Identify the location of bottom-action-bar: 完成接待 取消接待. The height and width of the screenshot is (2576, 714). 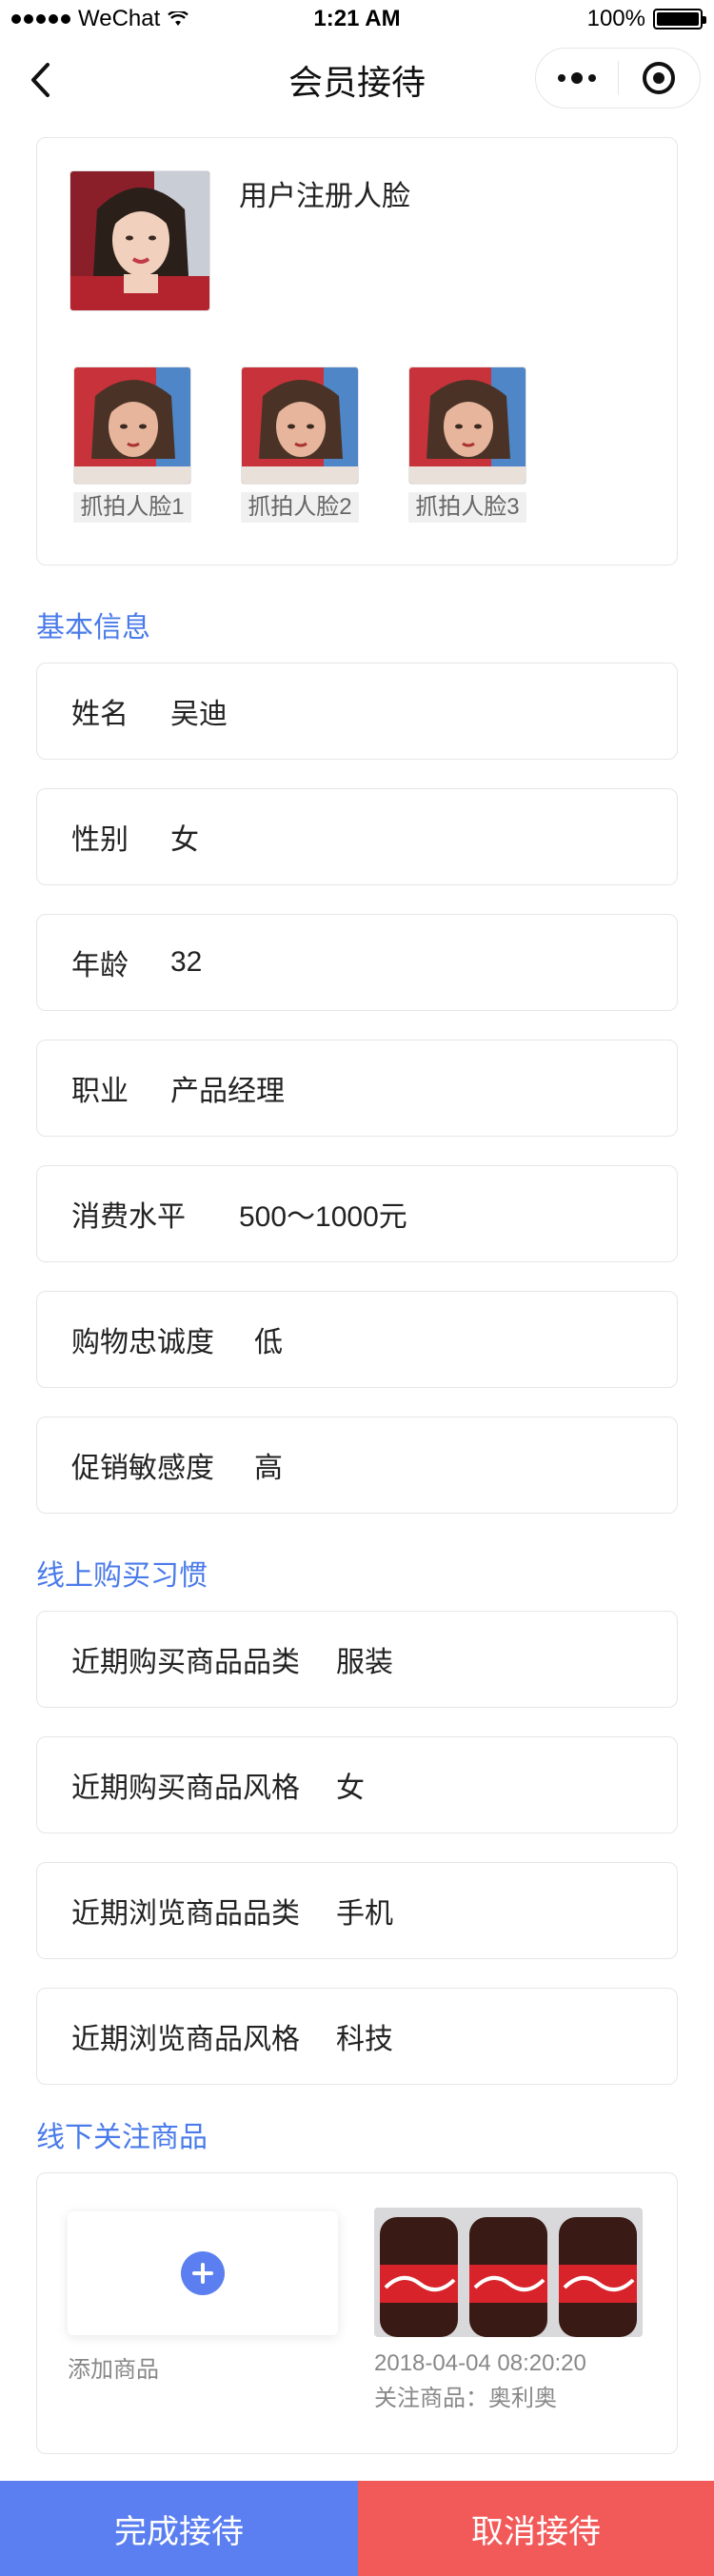
(357, 2528).